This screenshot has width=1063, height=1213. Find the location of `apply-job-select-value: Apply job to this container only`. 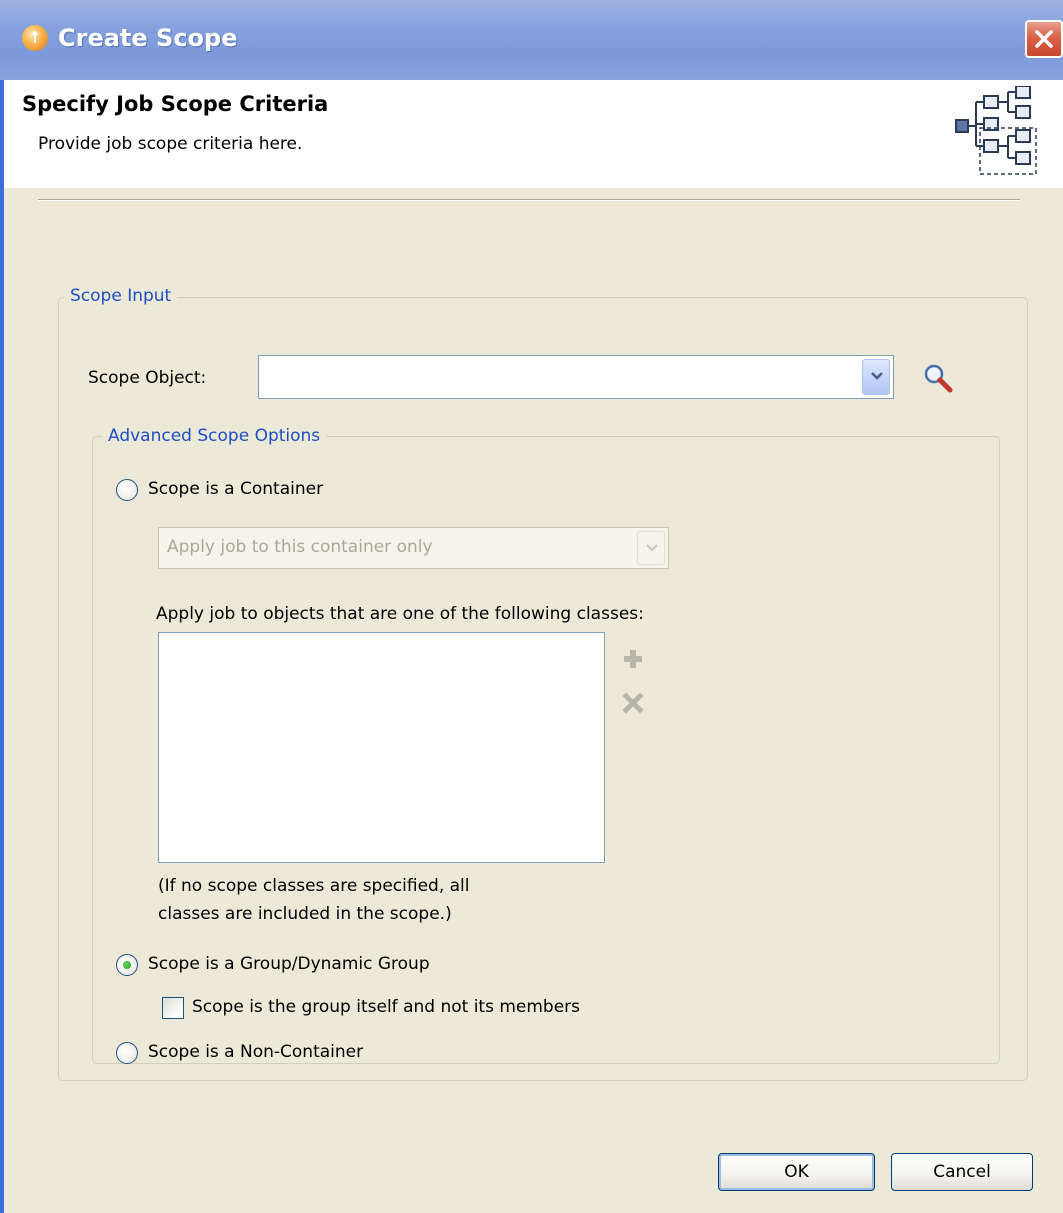

apply-job-select-value: Apply job to this container only is located at coordinates (300, 547).